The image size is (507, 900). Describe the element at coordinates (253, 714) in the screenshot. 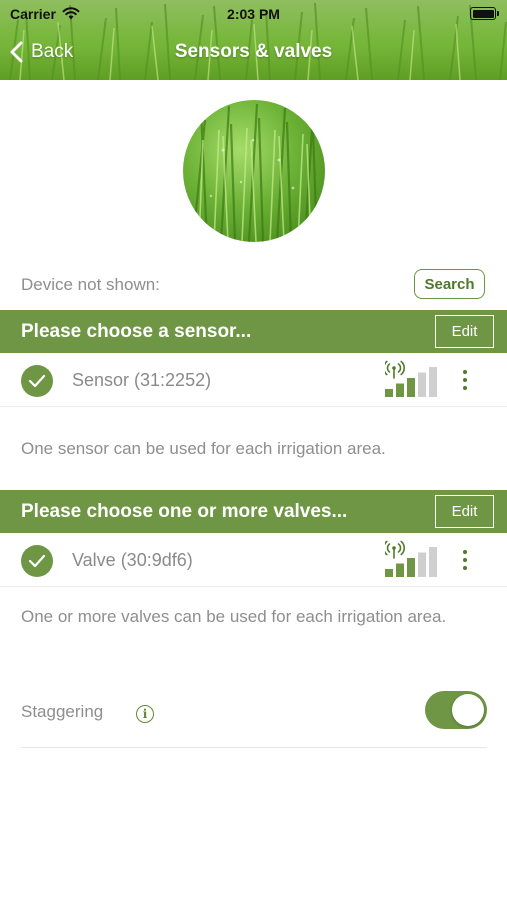

I see `staggering-row: Staggering i` at that location.